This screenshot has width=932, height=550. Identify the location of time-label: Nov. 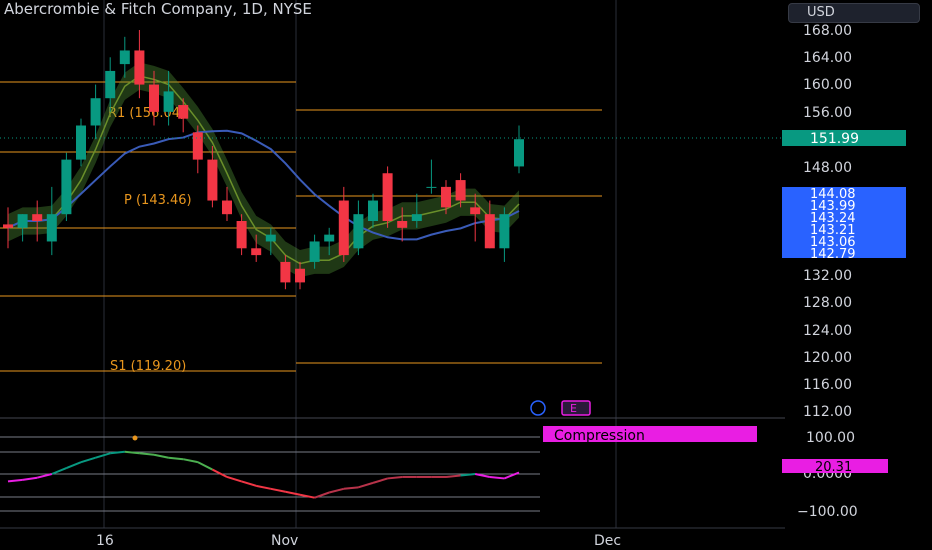
(284, 541).